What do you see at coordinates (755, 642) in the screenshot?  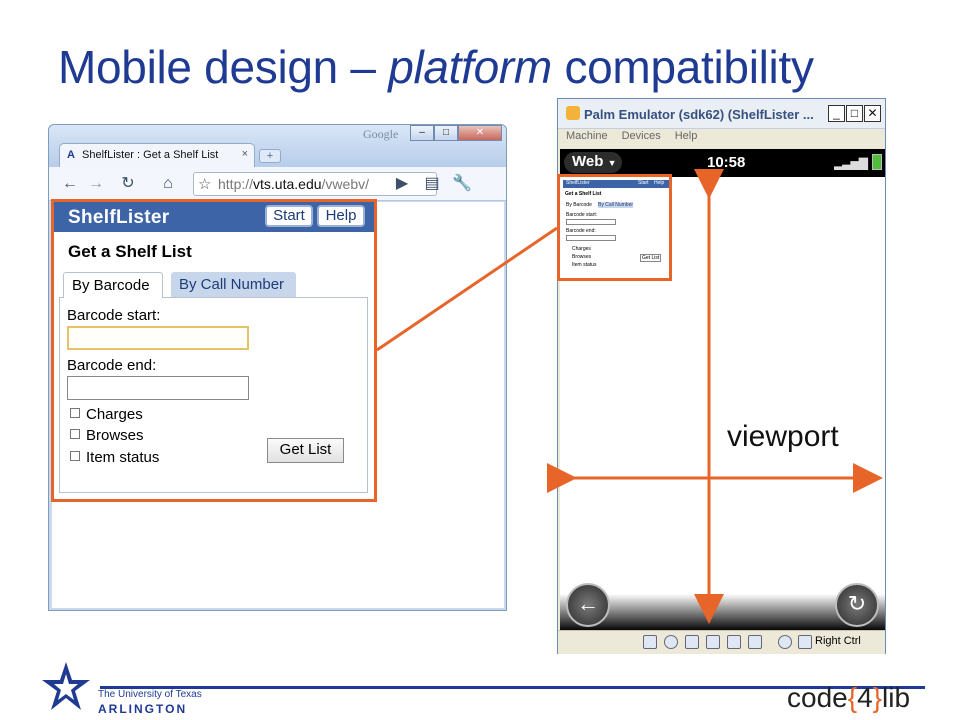 I see `display-icon` at bounding box center [755, 642].